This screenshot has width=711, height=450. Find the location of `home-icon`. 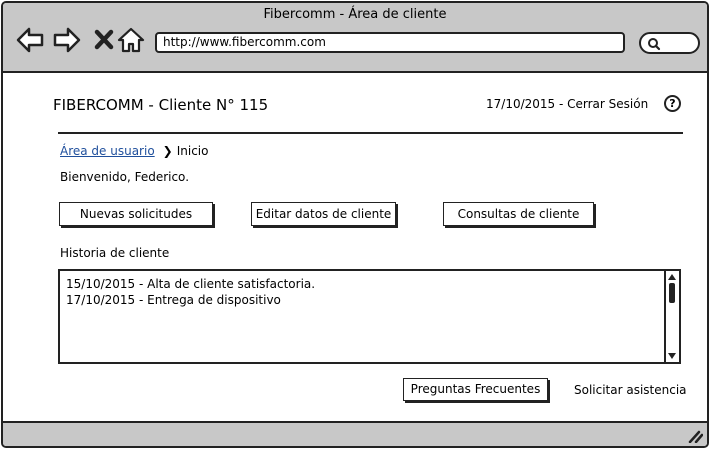

home-icon is located at coordinates (131, 40).